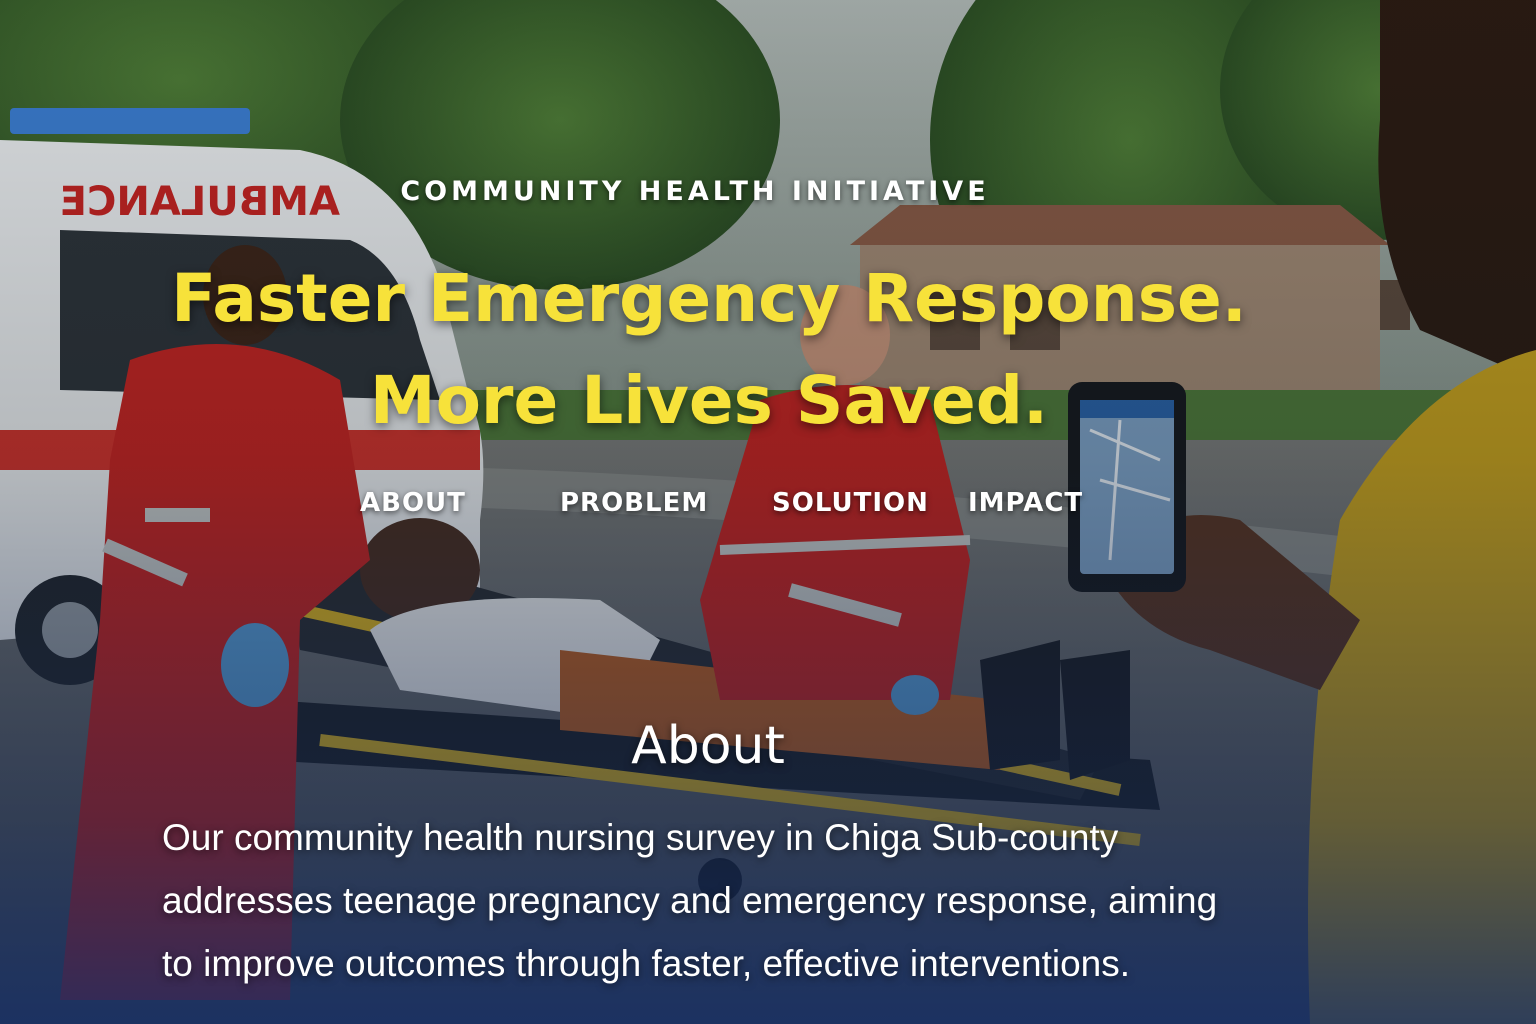 The height and width of the screenshot is (1024, 1536). What do you see at coordinates (768, 508) in the screenshot?
I see `main-nav: ABOUT PROBLEM SOLUTION IMPACT` at bounding box center [768, 508].